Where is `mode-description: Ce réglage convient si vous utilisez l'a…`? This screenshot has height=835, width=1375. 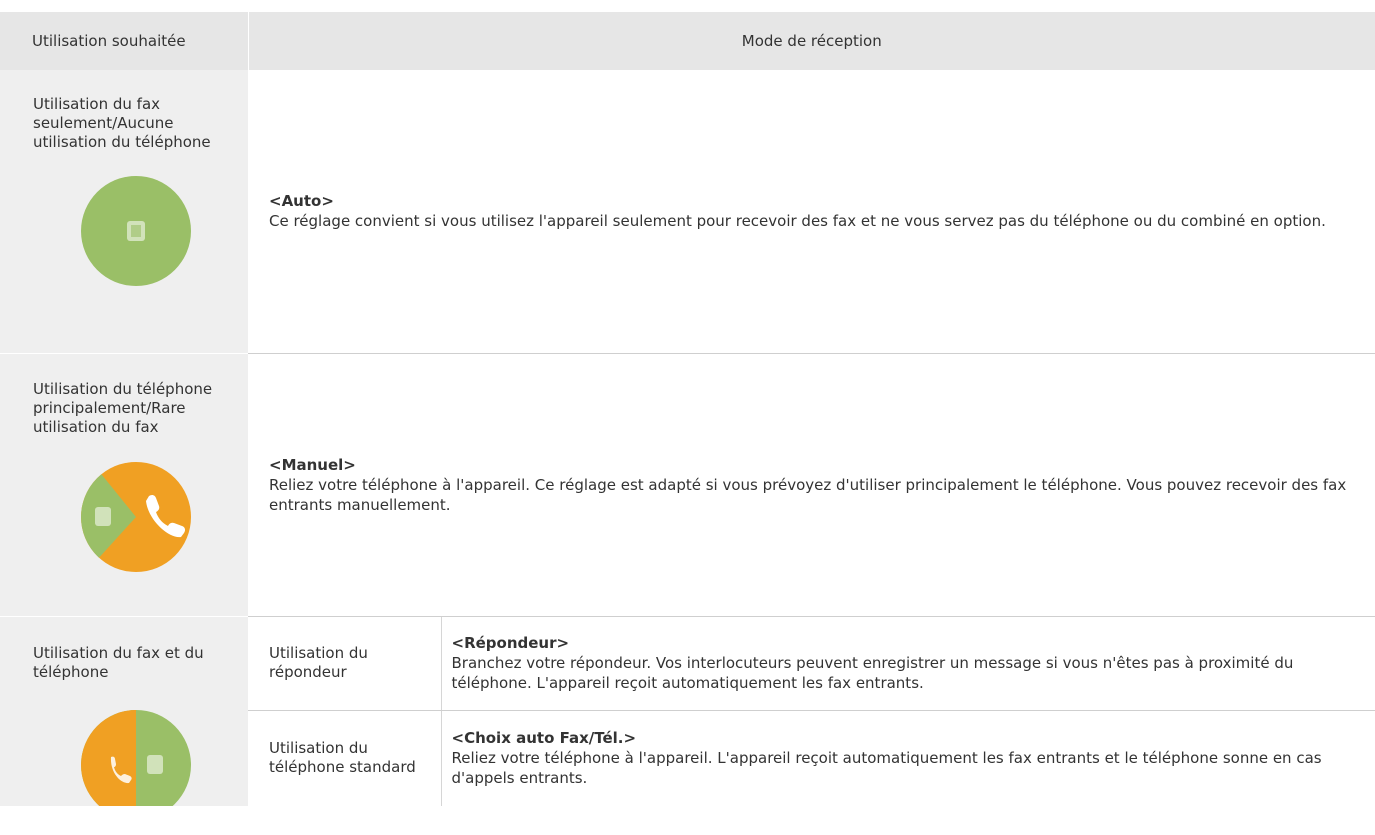
mode-description: Ce réglage convient si vous utilisez l'a… is located at coordinates (797, 221).